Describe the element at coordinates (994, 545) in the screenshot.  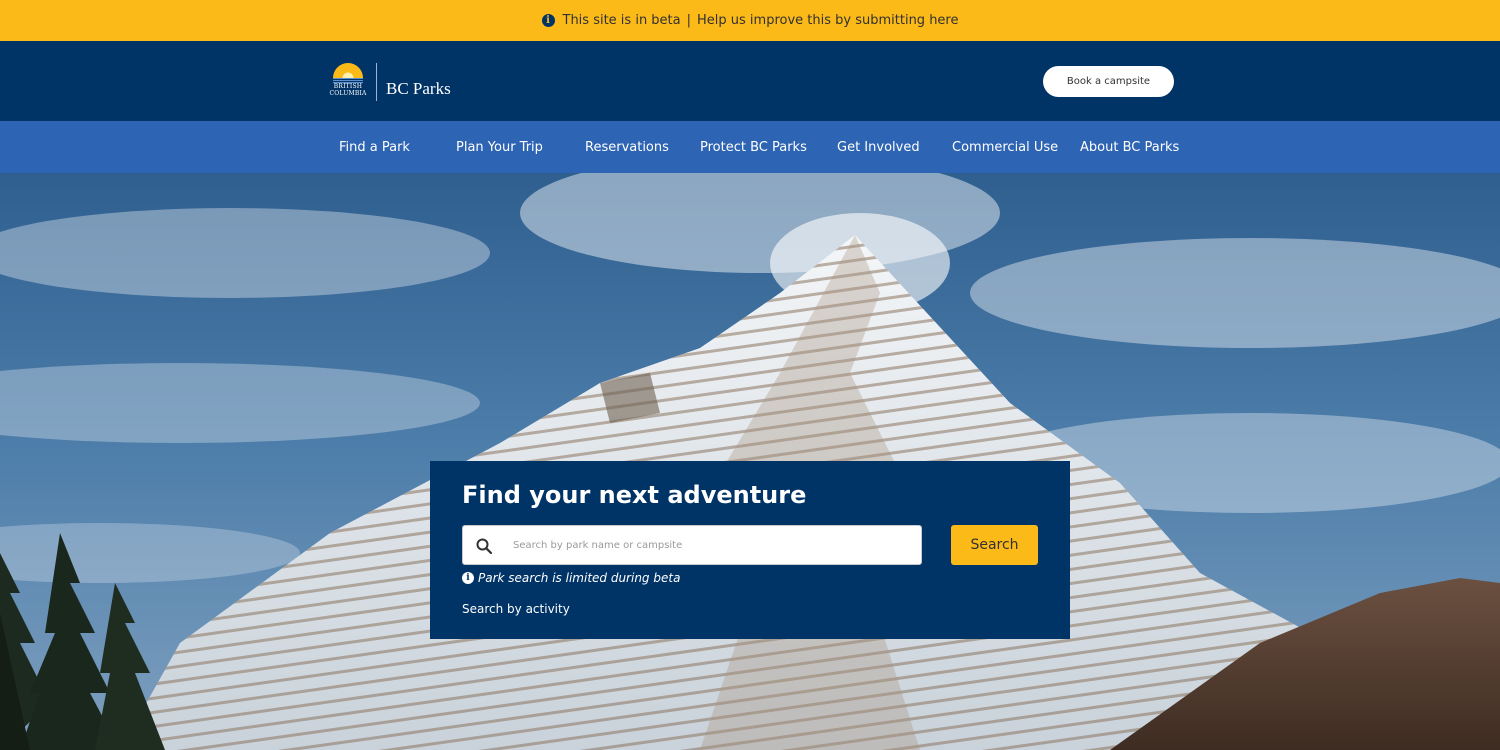
I see `search-button: Search` at that location.